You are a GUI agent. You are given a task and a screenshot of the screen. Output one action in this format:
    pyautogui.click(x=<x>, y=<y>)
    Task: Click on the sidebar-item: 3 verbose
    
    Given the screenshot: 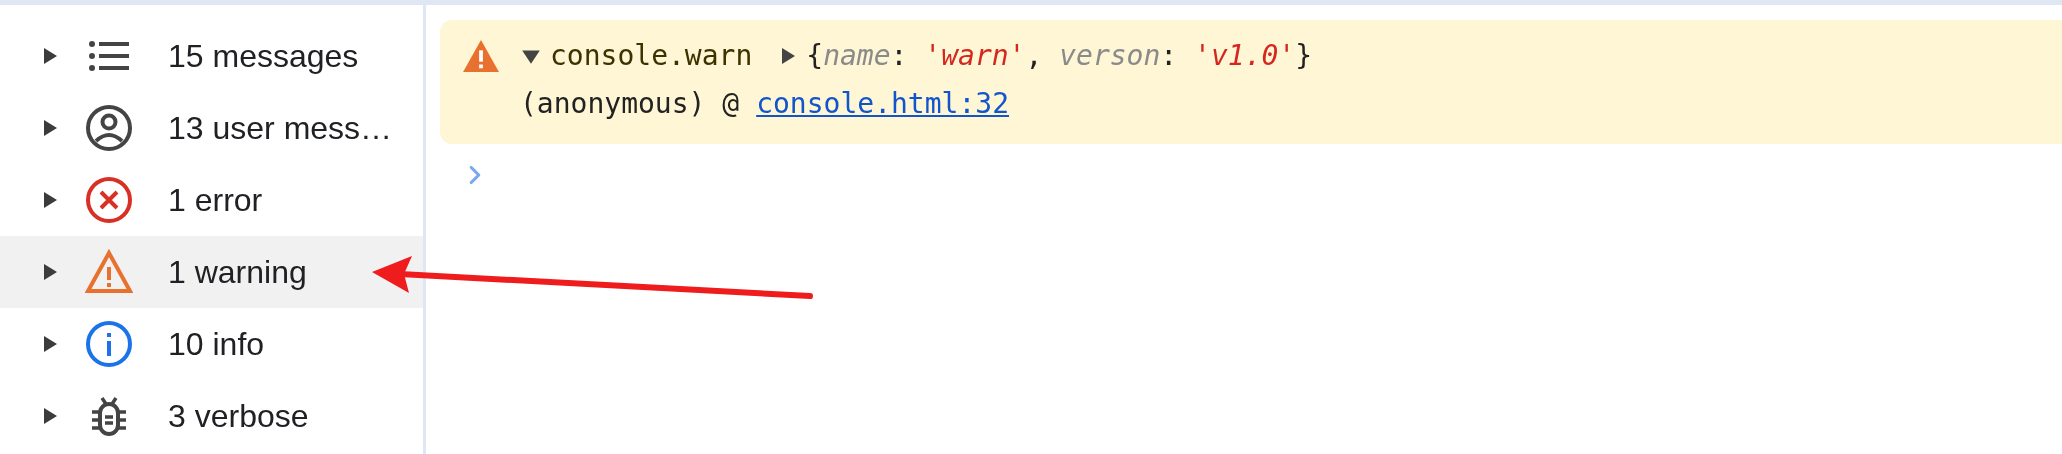 What is the action you would take?
    pyautogui.click(x=211, y=416)
    